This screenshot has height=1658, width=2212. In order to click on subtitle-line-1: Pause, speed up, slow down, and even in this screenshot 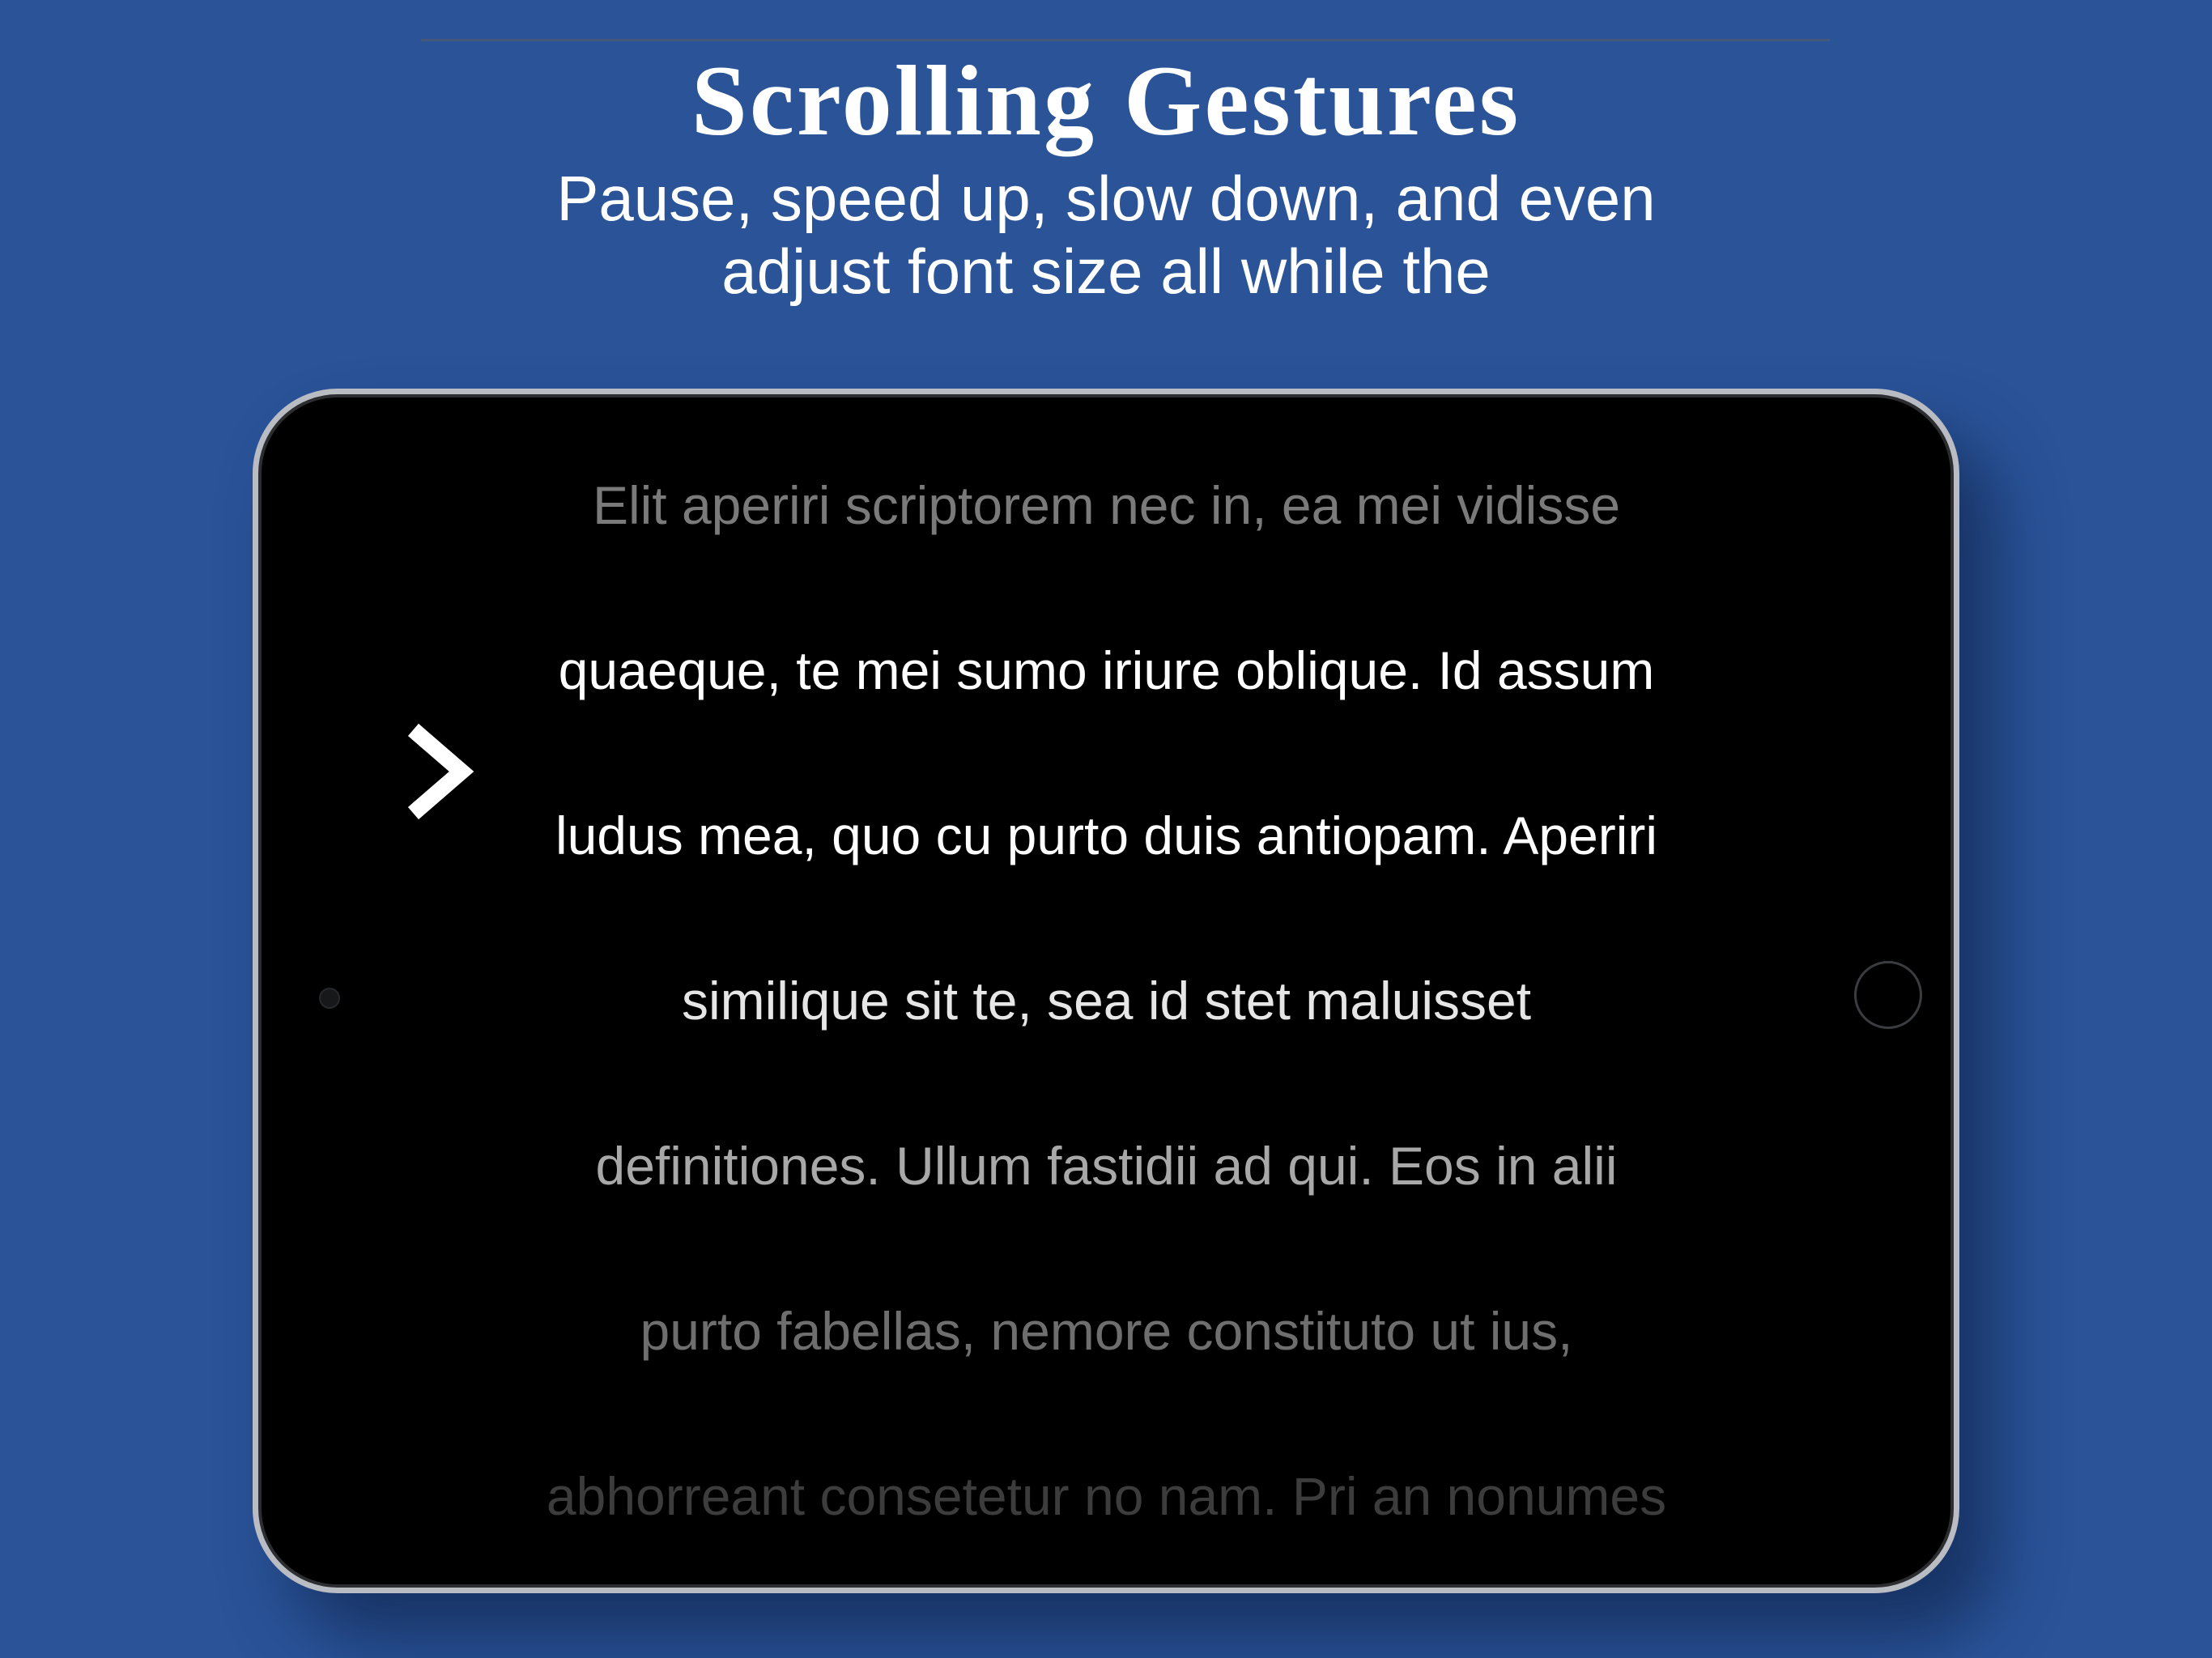, I will do `click(1106, 198)`.